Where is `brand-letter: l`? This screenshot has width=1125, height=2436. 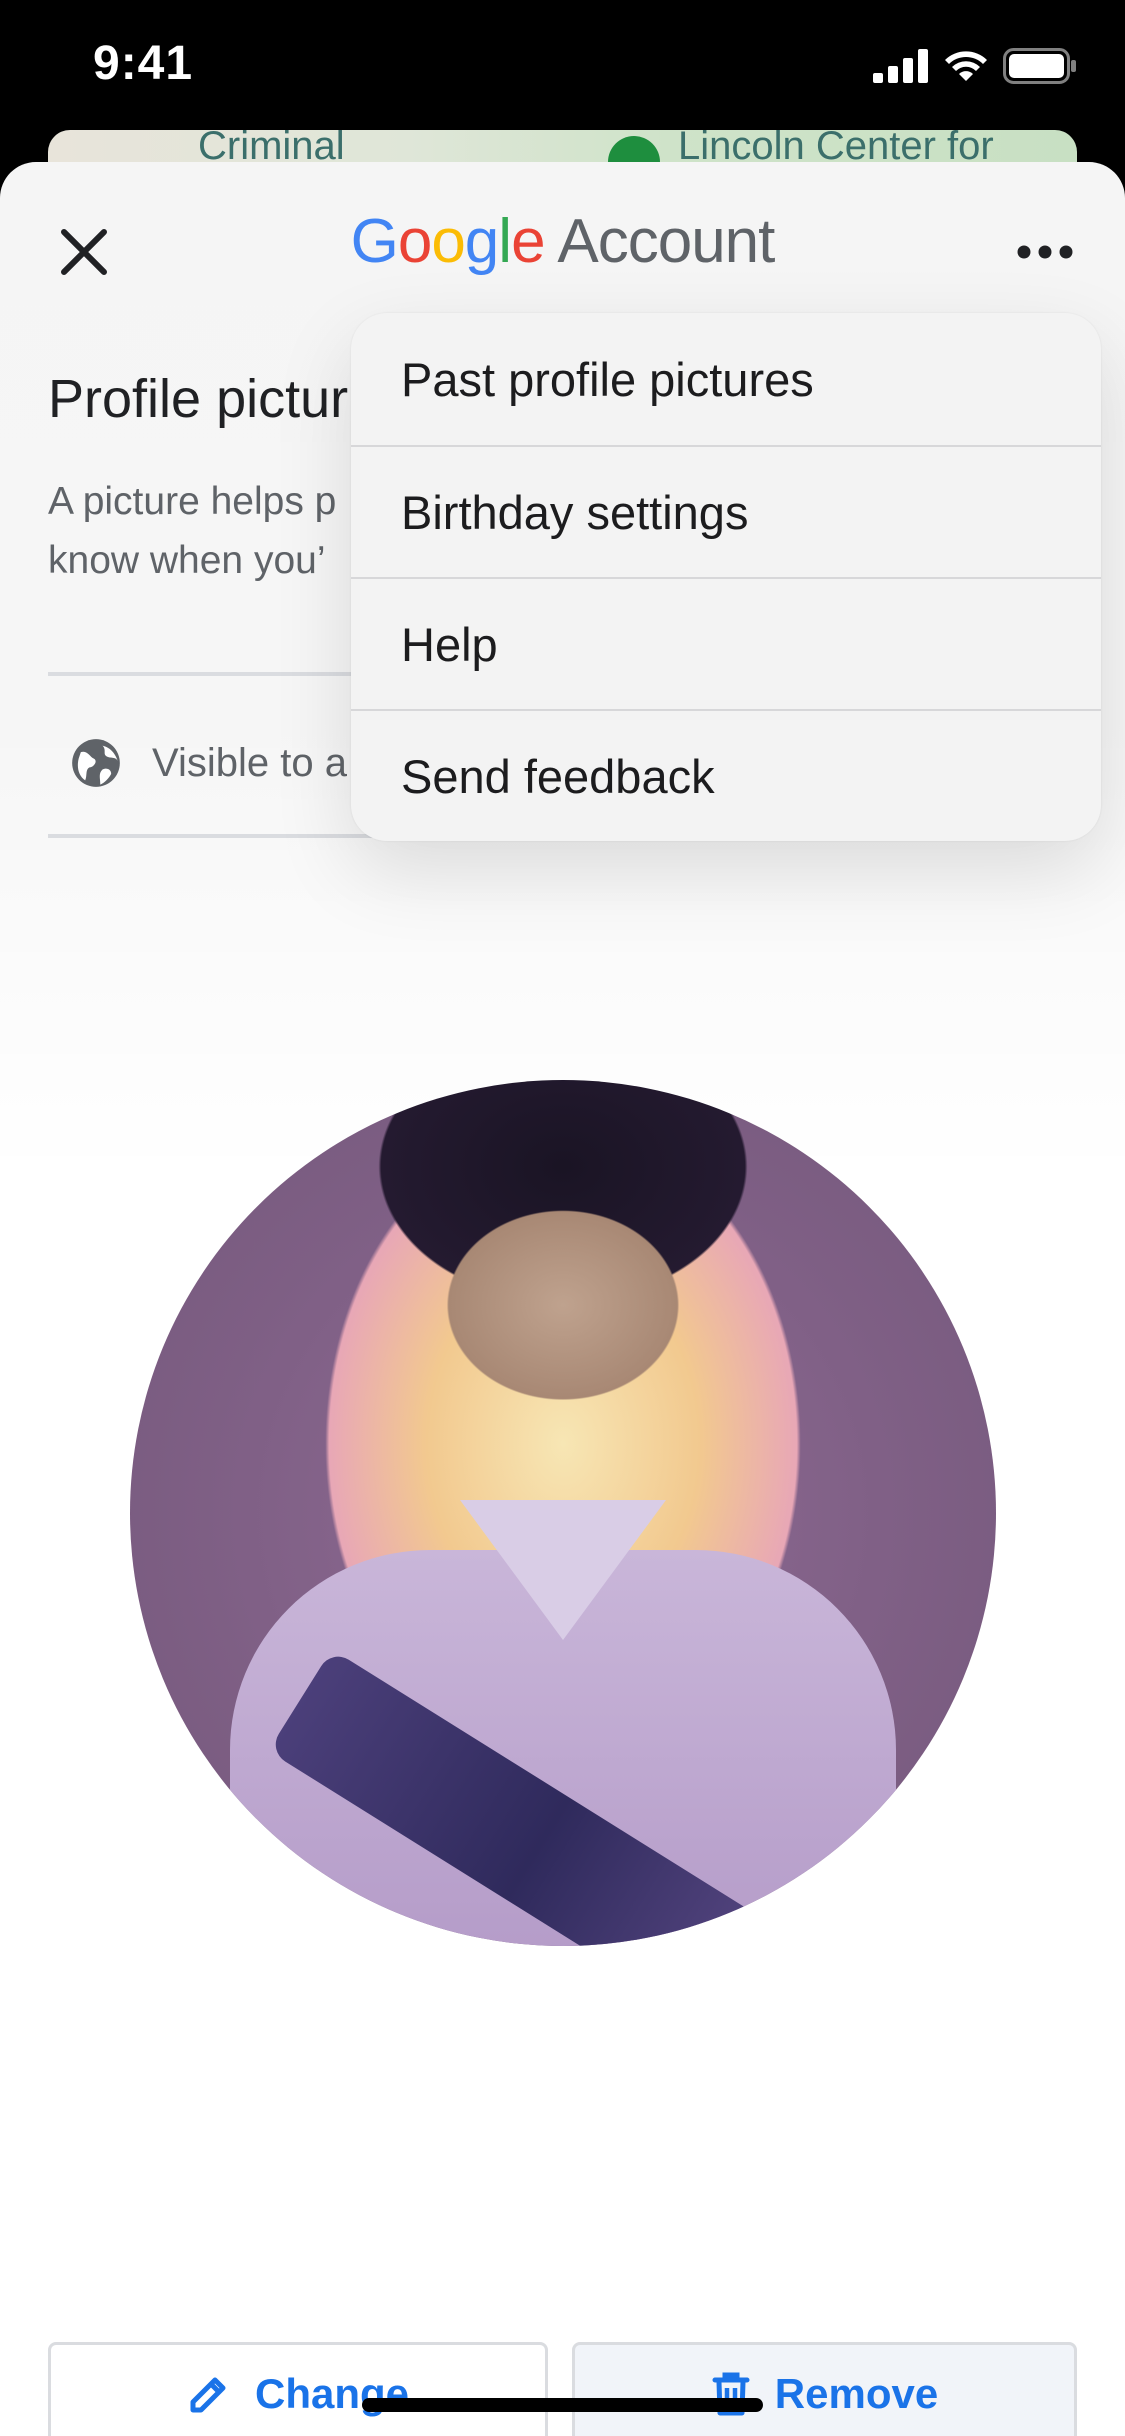 brand-letter: l is located at coordinates (505, 241).